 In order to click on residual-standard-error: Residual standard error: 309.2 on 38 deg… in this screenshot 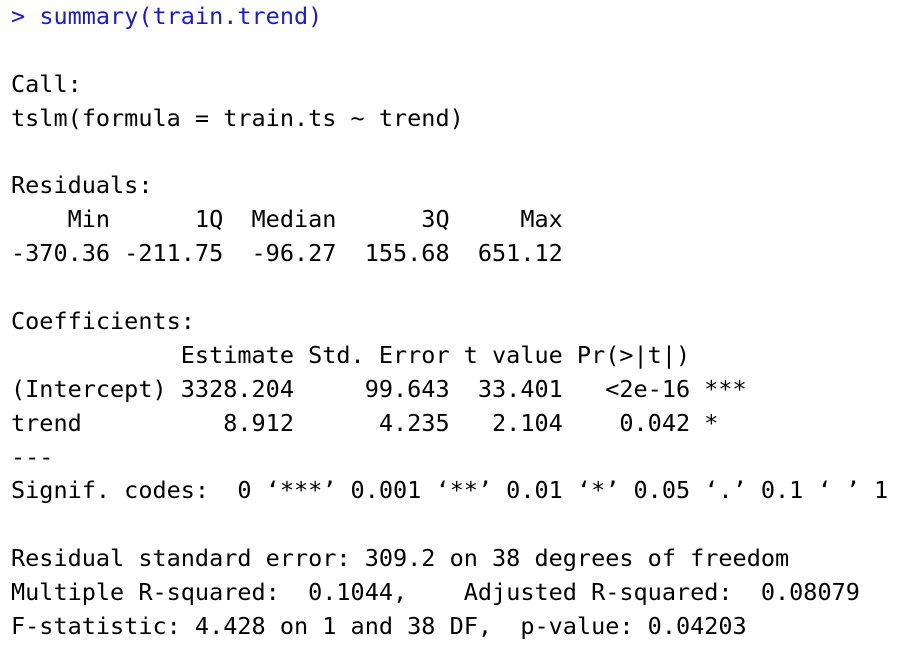, I will do `click(400, 558)`.